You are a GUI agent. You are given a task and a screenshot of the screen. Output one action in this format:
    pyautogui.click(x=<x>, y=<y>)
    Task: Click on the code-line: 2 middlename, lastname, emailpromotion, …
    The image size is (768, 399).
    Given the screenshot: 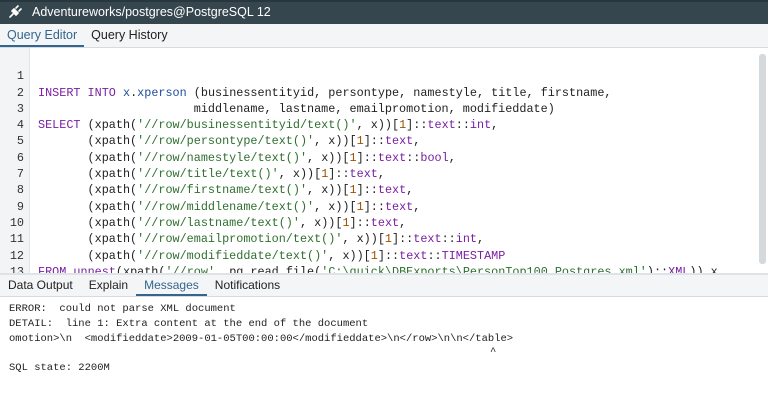 What is the action you would take?
    pyautogui.click(x=277, y=92)
    